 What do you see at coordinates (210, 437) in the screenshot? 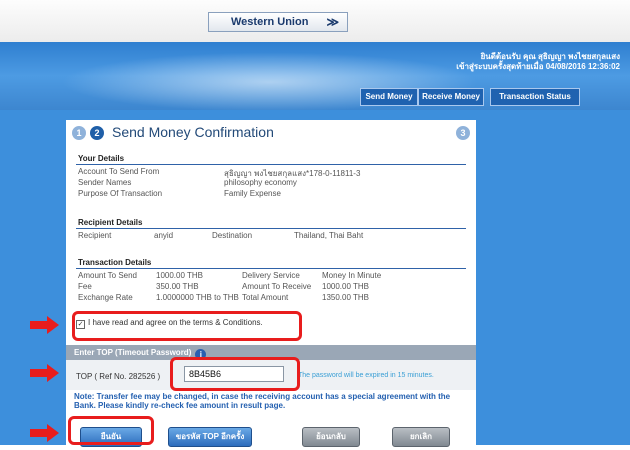
I see `resend-top-button: ขอรหัส TOP อีกครั้ง` at bounding box center [210, 437].